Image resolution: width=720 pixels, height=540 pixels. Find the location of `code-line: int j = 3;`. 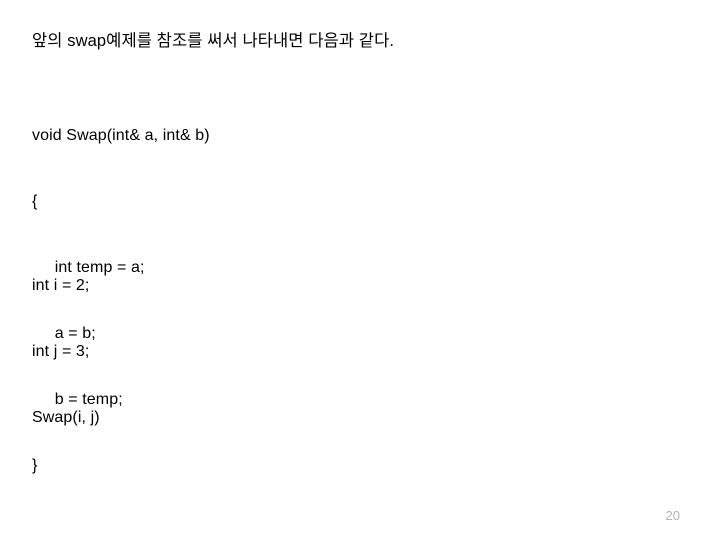

code-line: int j = 3; is located at coordinates (61, 351).